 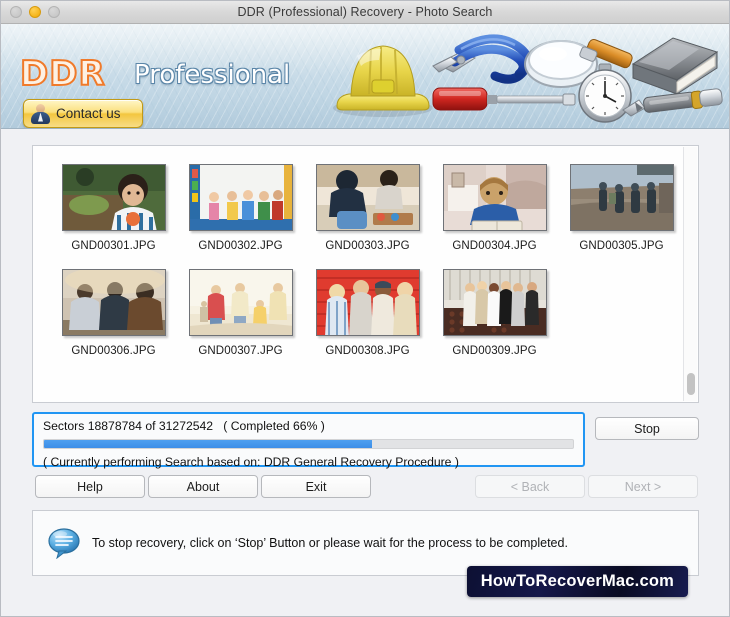 I want to click on contact-us-label: Contact us, so click(x=88, y=113).